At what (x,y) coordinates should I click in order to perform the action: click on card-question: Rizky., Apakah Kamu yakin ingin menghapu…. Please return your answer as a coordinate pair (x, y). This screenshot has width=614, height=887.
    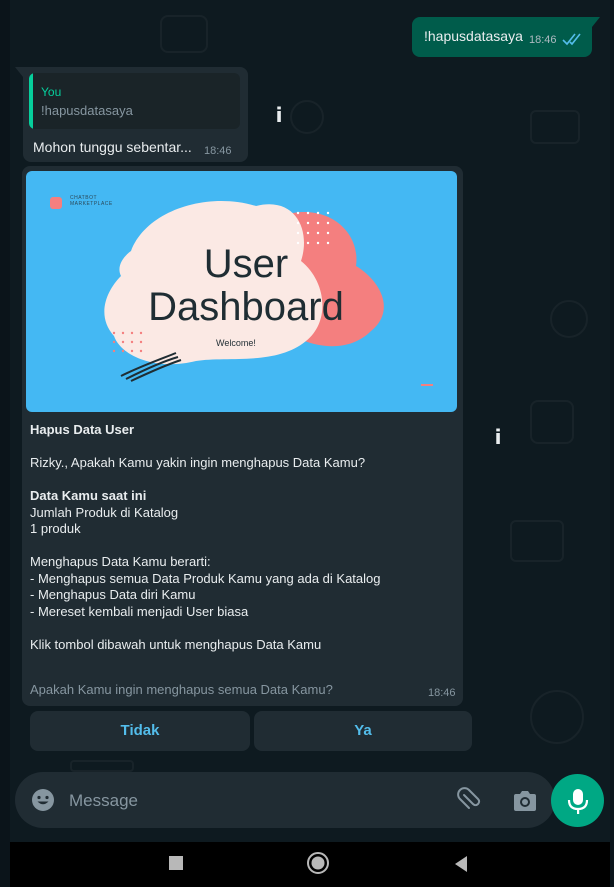
    Looking at the image, I should click on (198, 462).